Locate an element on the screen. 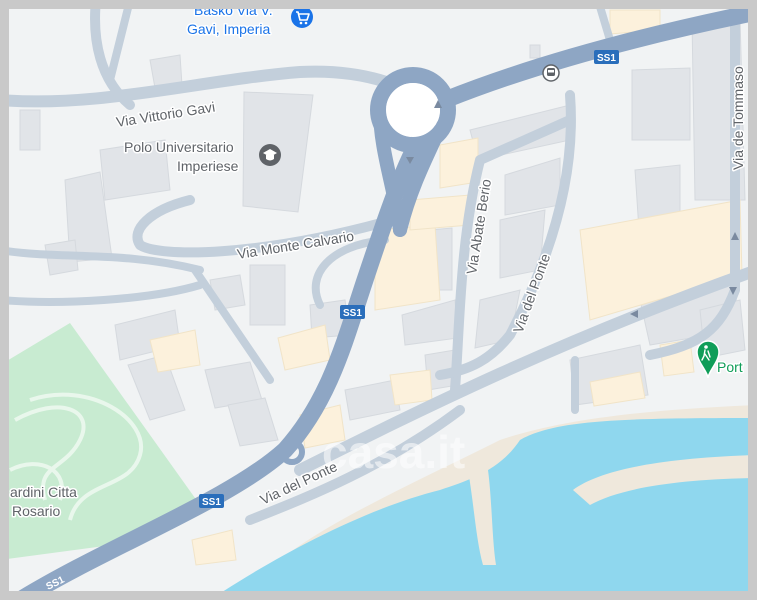 This screenshot has width=757, height=600. ss1-shield-low: SS1 is located at coordinates (211, 501).